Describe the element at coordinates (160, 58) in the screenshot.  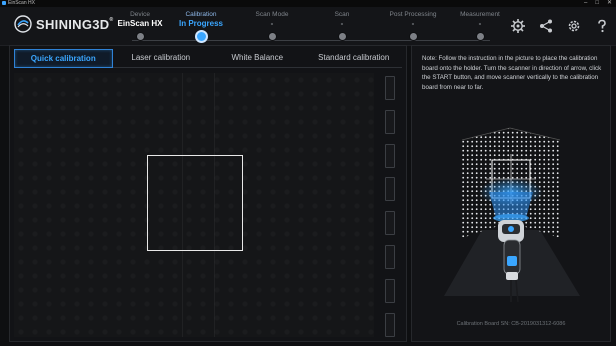
I see `tab-laser-calibration: Laser calibration` at that location.